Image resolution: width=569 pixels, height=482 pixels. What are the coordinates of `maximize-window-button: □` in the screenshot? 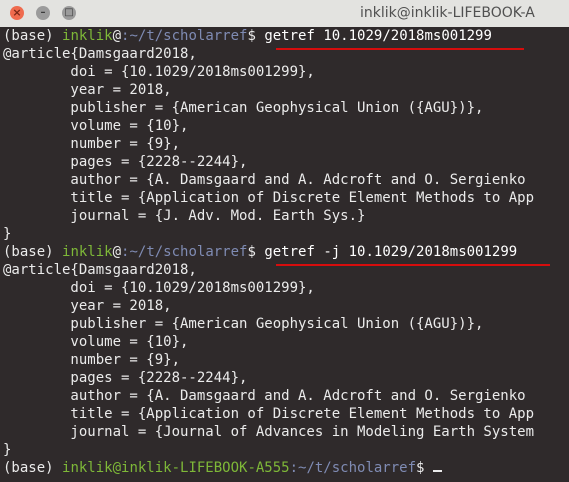 It's located at (69, 13).